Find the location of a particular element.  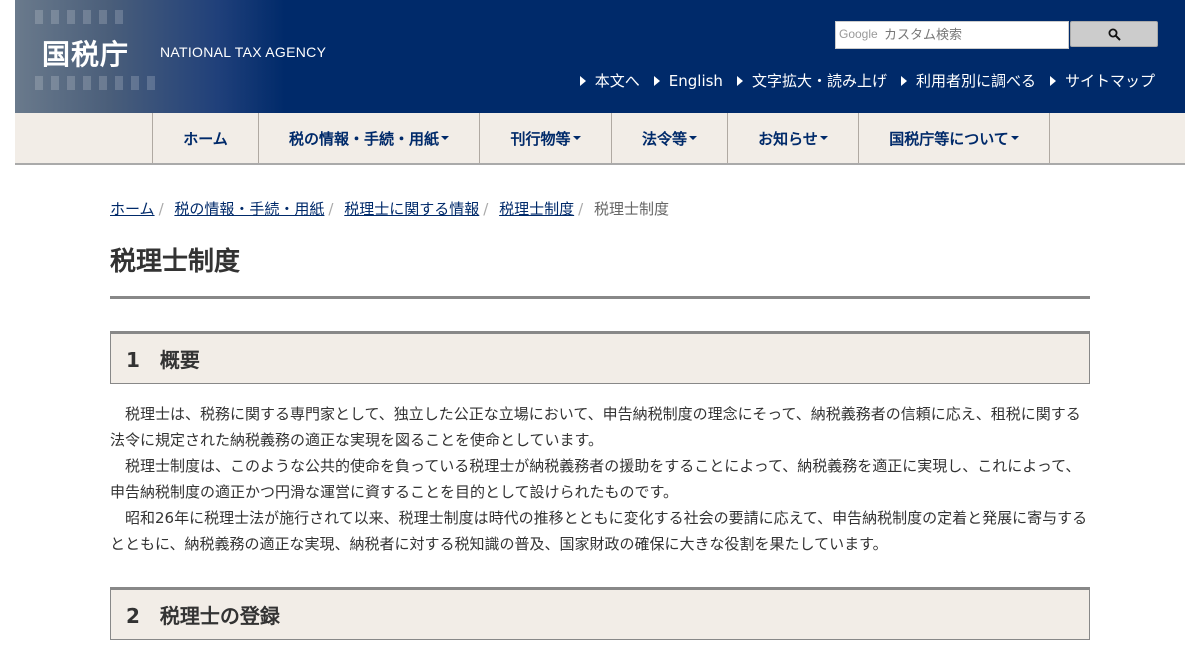

nav-item-home: ホーム is located at coordinates (206, 138).